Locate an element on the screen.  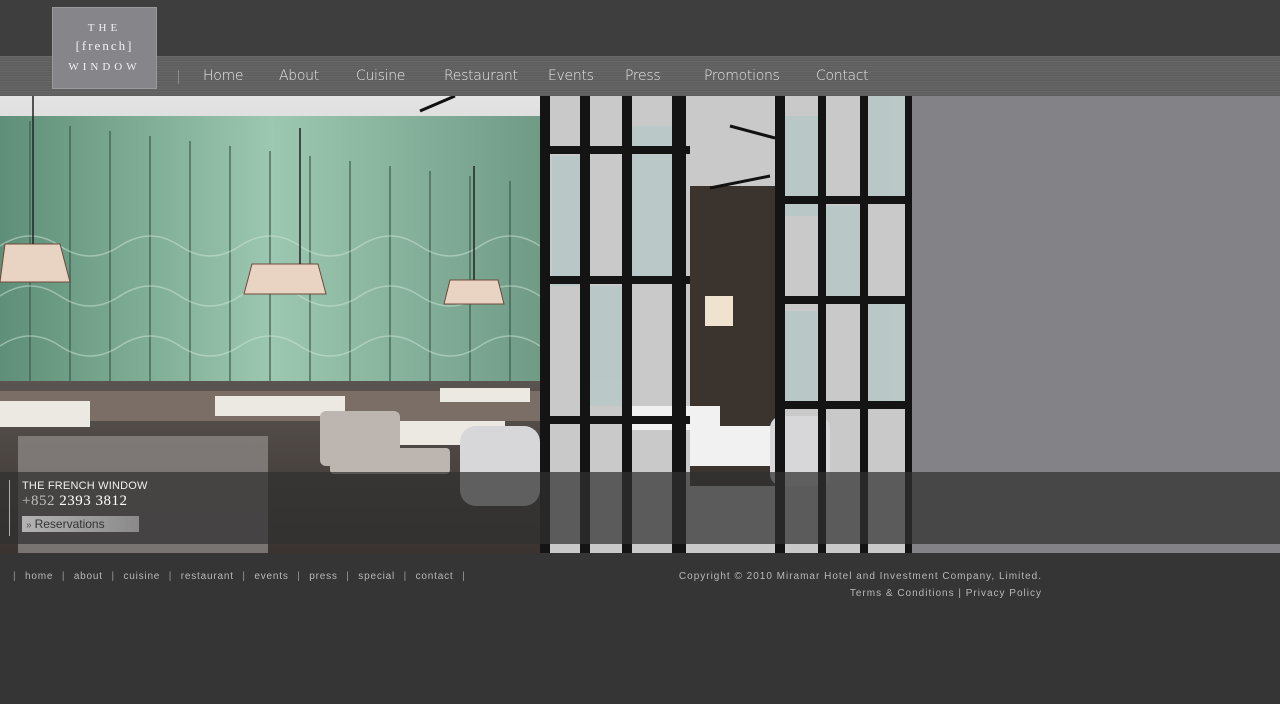
reservations-label: Reservations is located at coordinates (69, 524).